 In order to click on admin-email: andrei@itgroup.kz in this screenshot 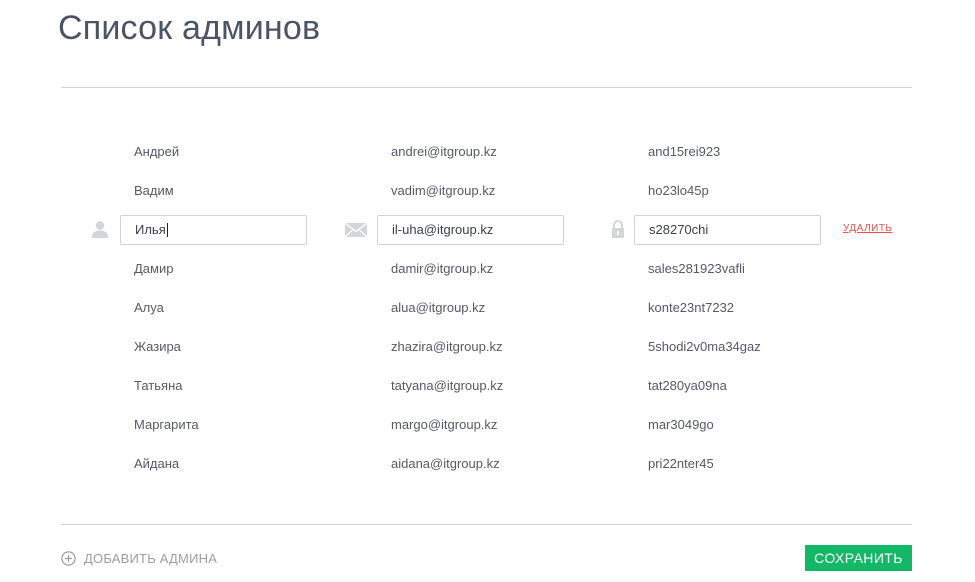, I will do `click(470, 151)`.